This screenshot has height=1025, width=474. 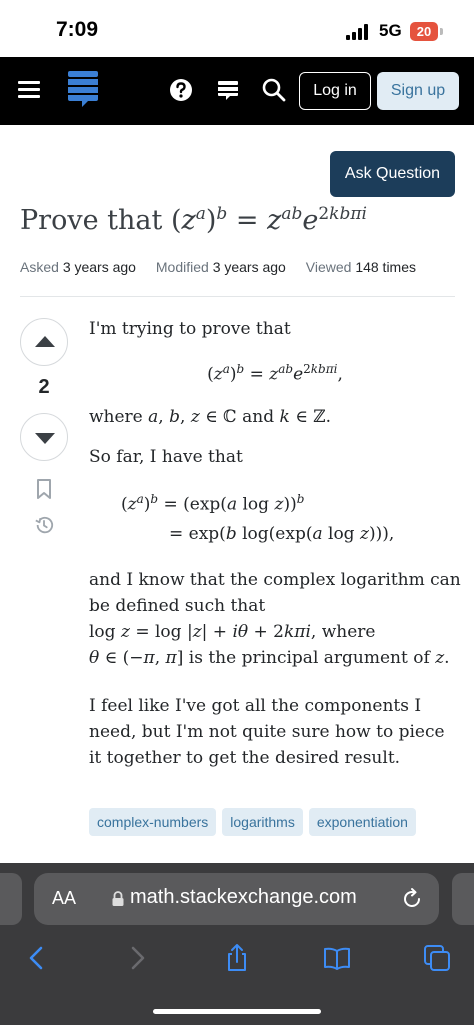 I want to click on body-paragraph: I'm trying to prove that, so click(x=190, y=329).